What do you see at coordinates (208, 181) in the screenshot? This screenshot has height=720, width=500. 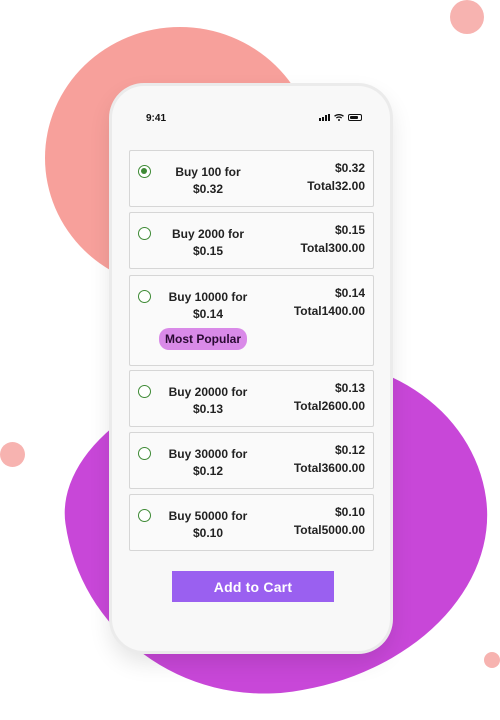 I see `option-title: Buy 100 for $0.32` at bounding box center [208, 181].